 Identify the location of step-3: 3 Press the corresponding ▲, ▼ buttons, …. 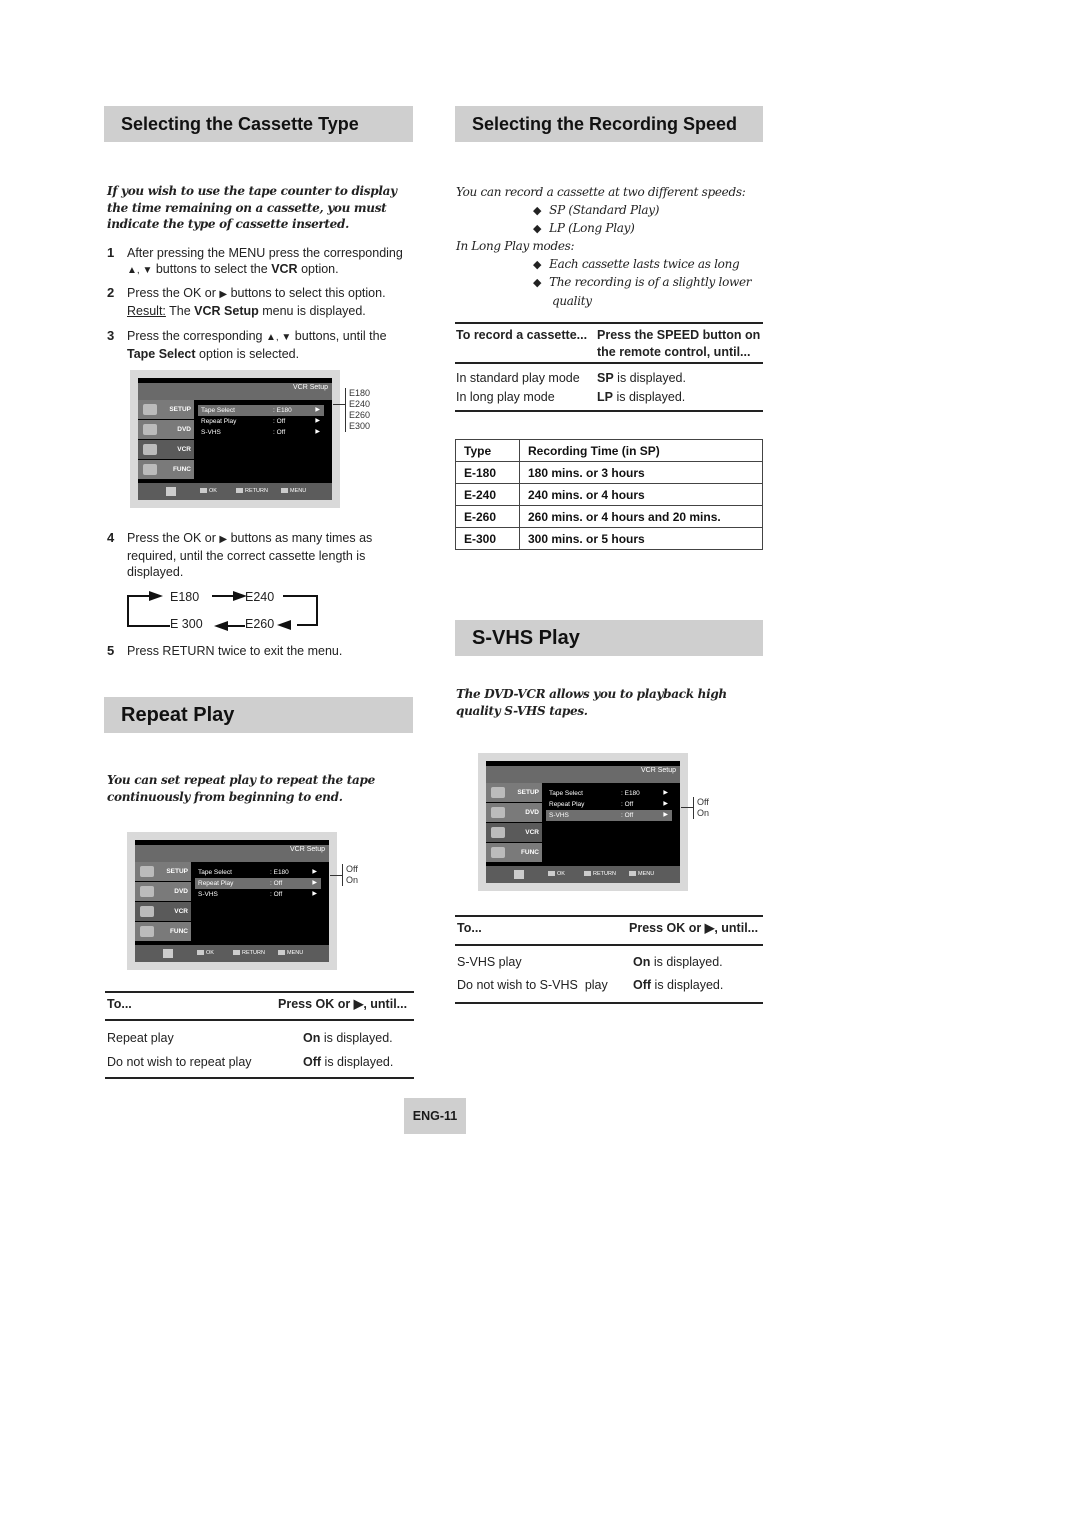
(262, 345).